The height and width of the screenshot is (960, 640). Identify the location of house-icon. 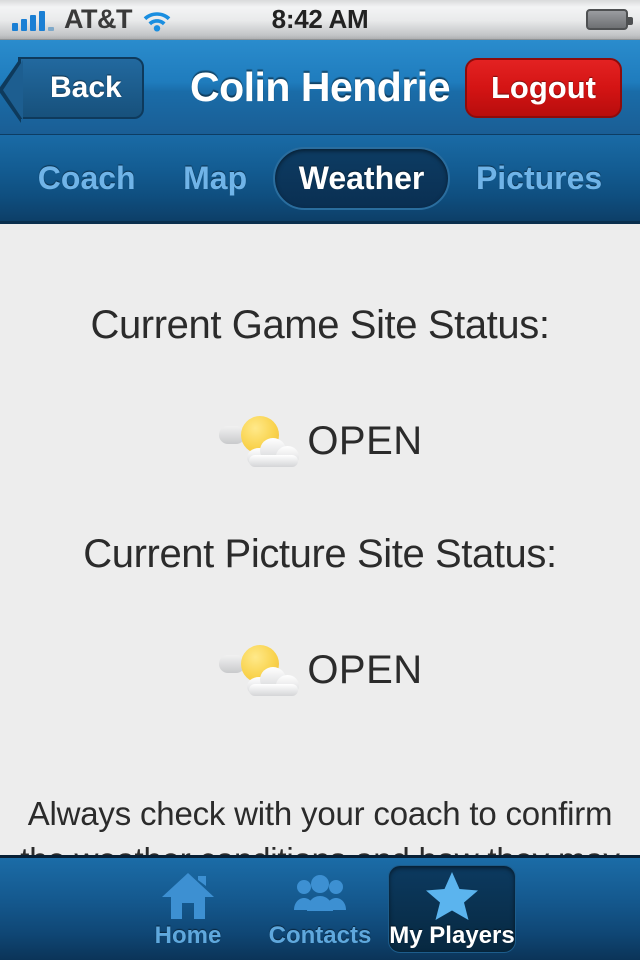
(188, 896).